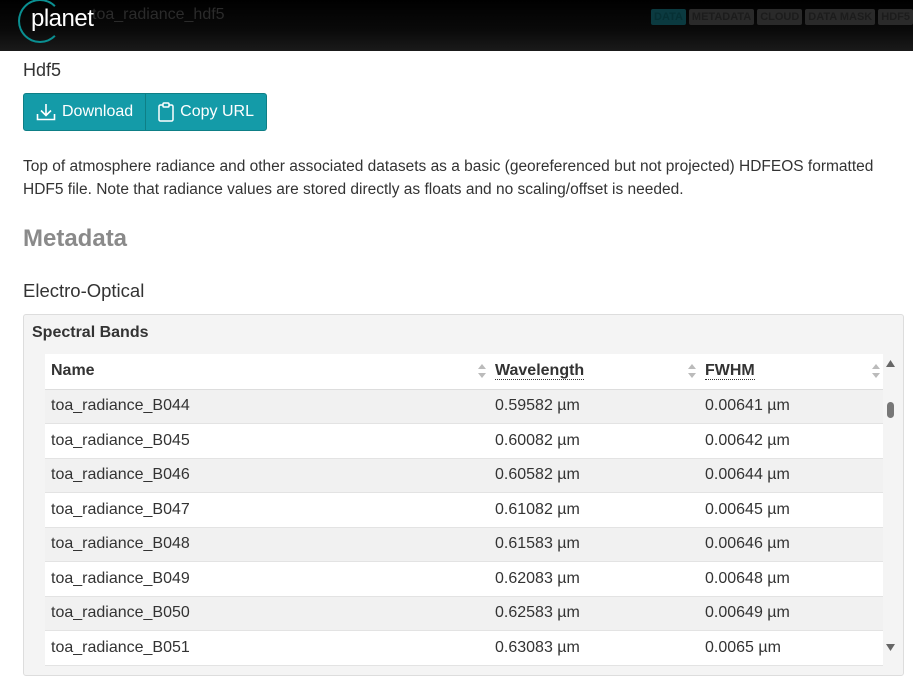 This screenshot has height=681, width=913. Describe the element at coordinates (267, 441) in the screenshot. I see `band-name-cell: toa_radiance_B045` at that location.